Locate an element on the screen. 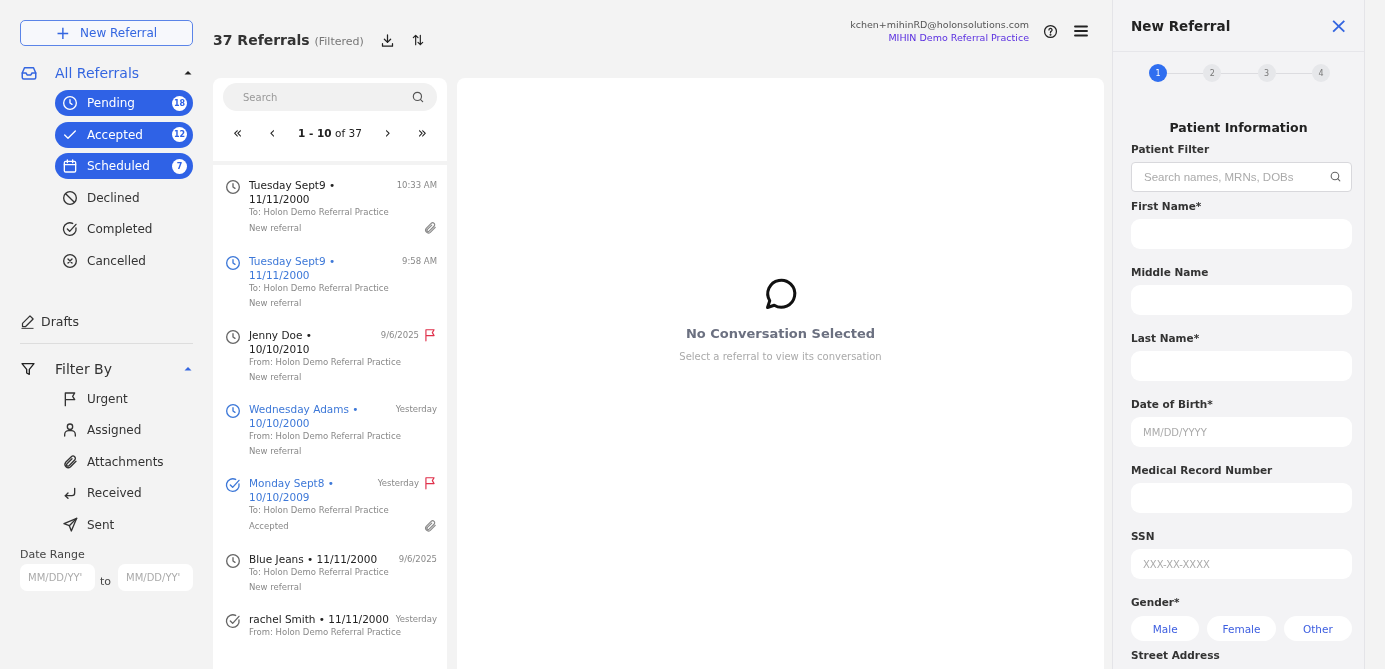 Image resolution: width=1385 pixels, height=669 pixels. field-label: Last Name* is located at coordinates (1166, 338).